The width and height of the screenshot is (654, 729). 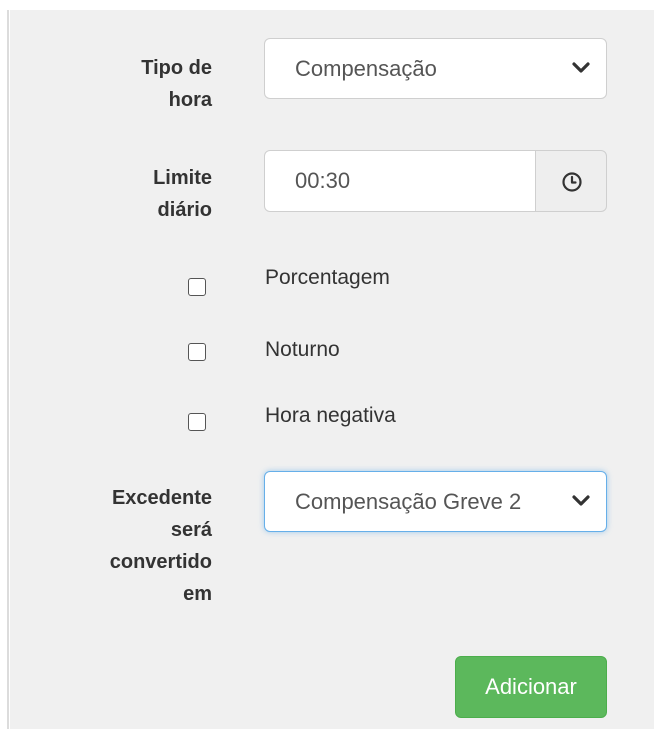 What do you see at coordinates (160, 562) in the screenshot?
I see `excedente-label-line3: convertido` at bounding box center [160, 562].